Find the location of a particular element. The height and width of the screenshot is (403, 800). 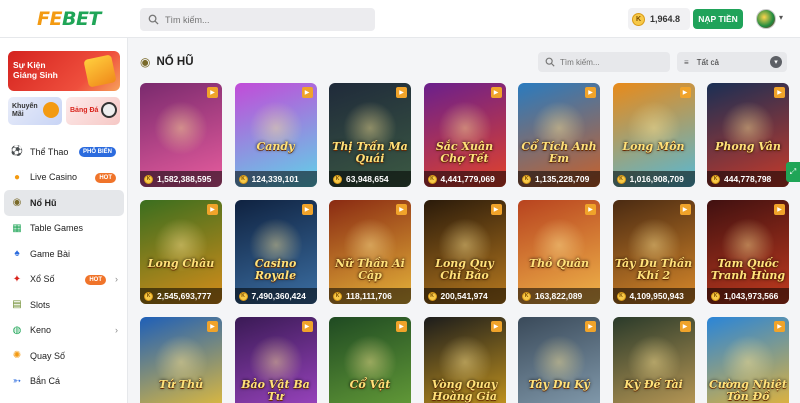

spin-wheel-icon: ✺ is located at coordinates (17, 356).